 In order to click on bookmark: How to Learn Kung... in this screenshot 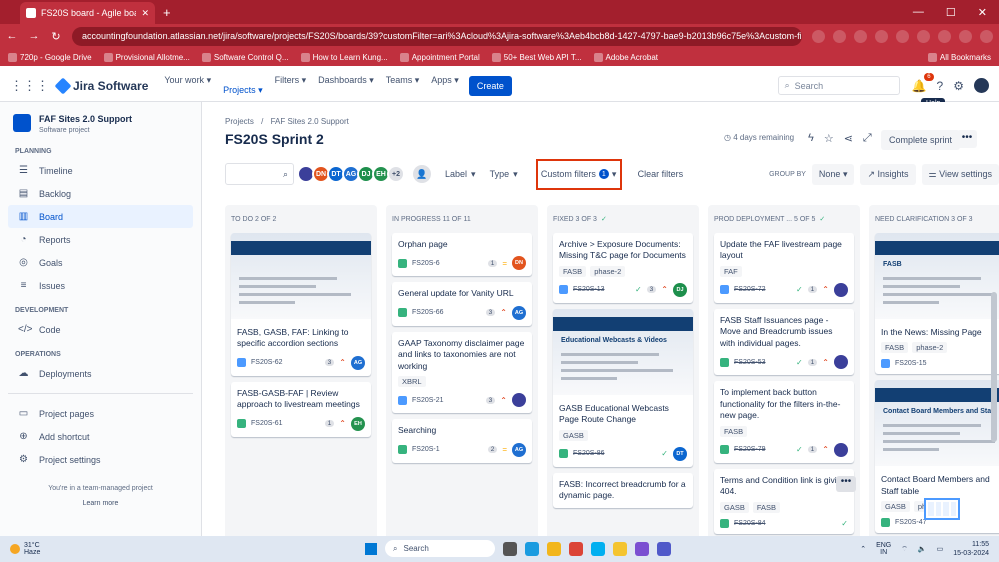, I will do `click(344, 57)`.